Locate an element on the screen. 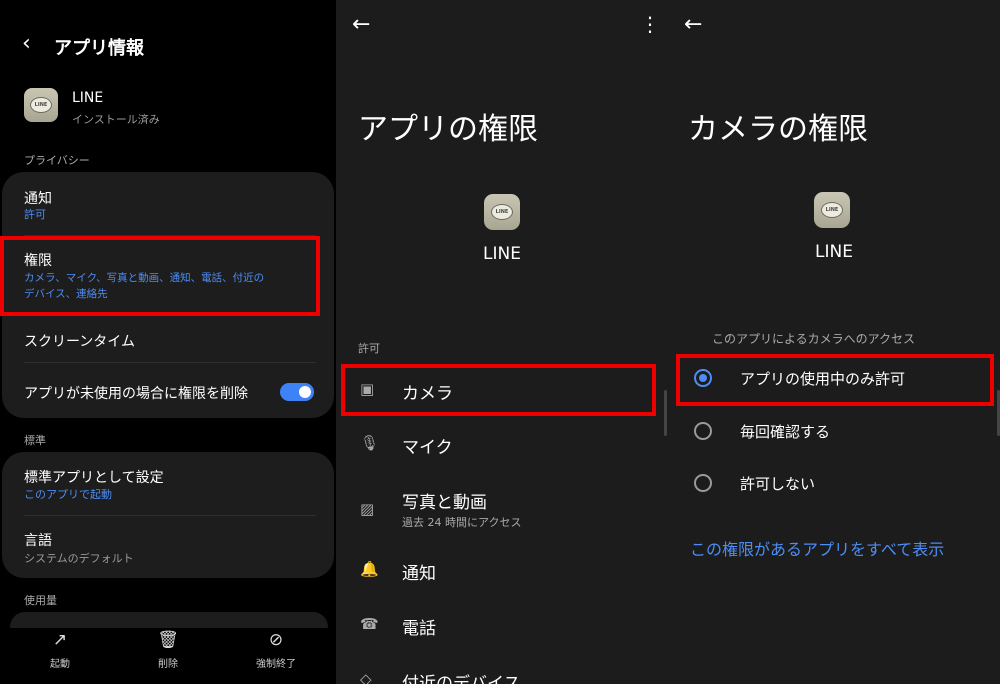 The height and width of the screenshot is (684, 1000). default-app-row: 標準アプリとして設定 このアプリで起動 is located at coordinates (168, 483).